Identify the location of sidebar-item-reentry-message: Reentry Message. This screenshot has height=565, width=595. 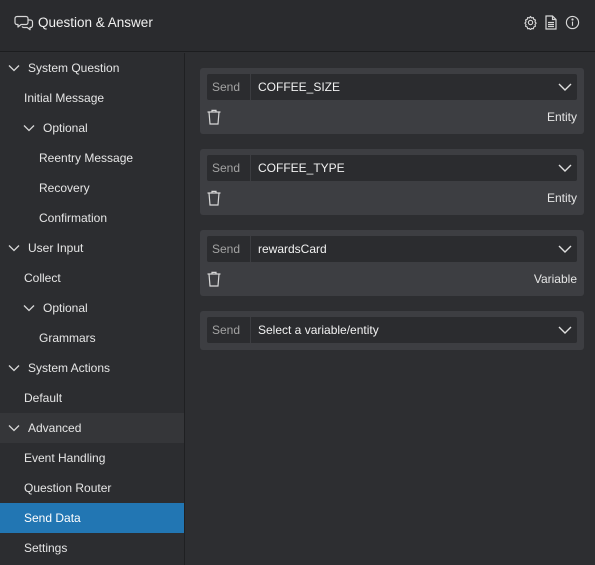
(92, 158).